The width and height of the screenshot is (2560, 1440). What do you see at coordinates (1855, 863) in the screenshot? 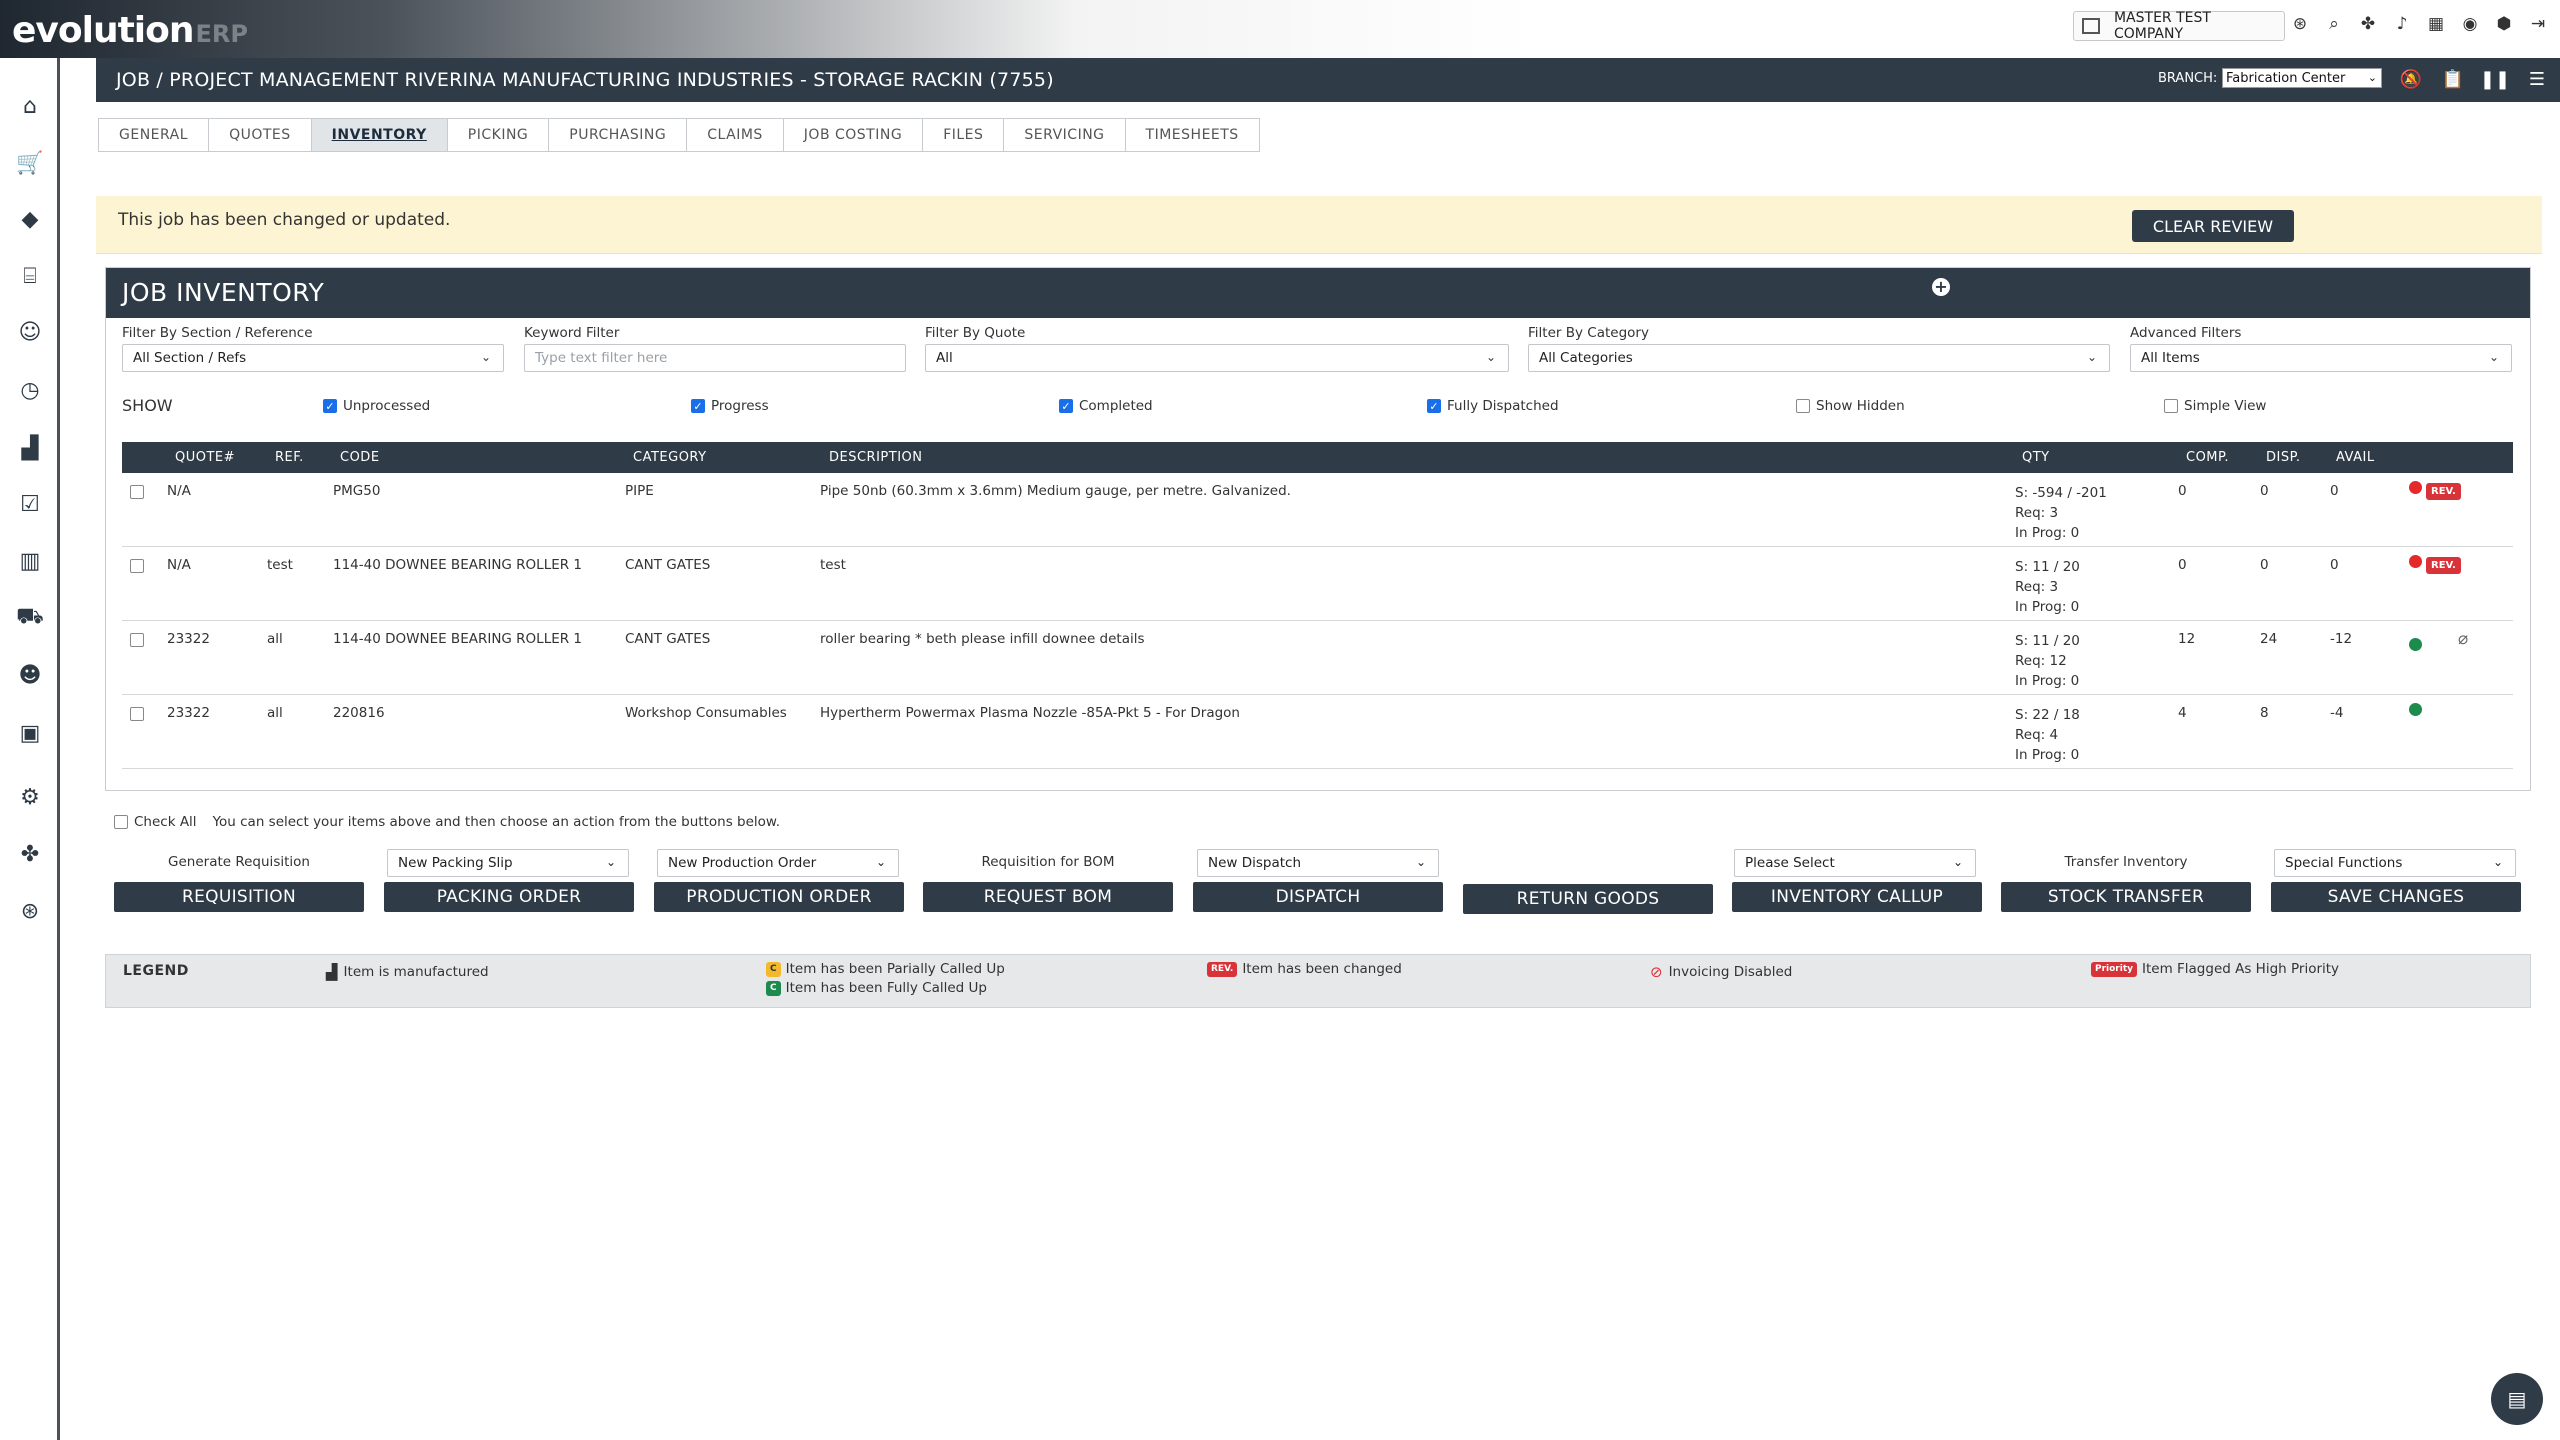
I see `inventory-callup-select: Please Select ⌄` at bounding box center [1855, 863].